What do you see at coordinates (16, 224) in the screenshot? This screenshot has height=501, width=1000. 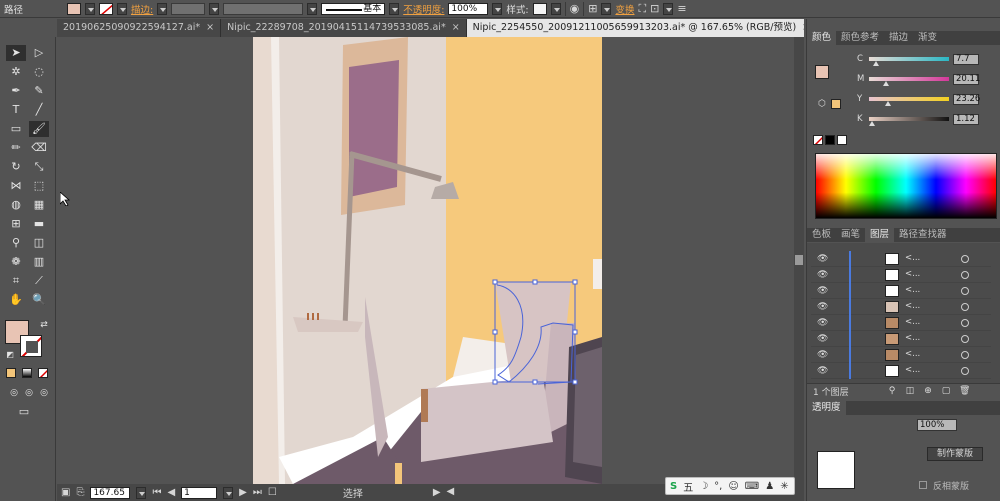 I see `mesh-tool-icon: ⊞` at bounding box center [16, 224].